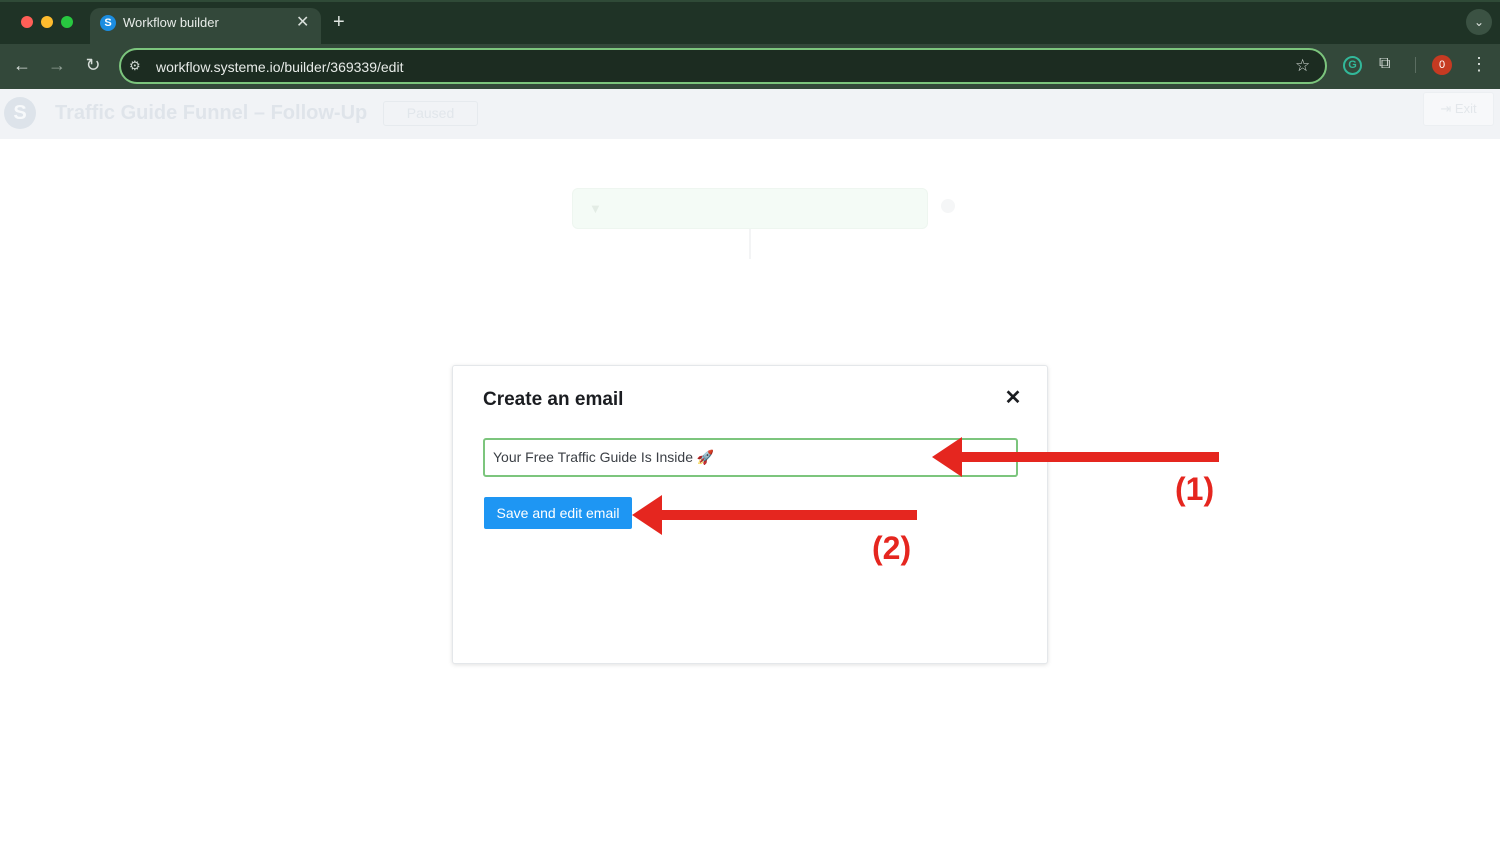  Describe the element at coordinates (553, 399) in the screenshot. I see `modal-title: Create an email` at that location.